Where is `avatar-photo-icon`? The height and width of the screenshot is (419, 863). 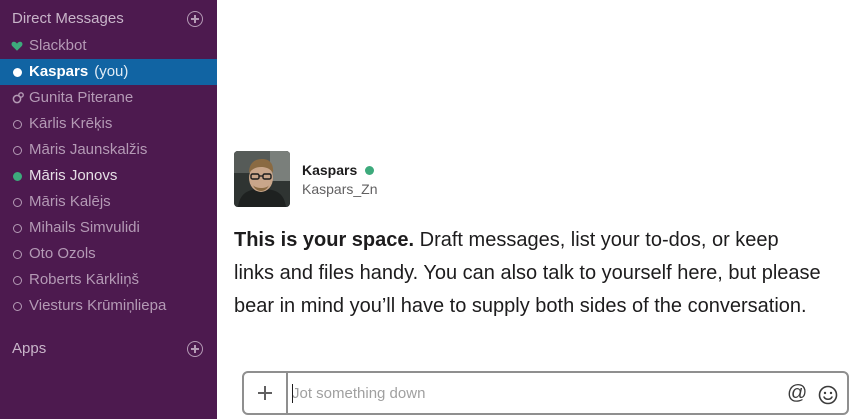
avatar-photo-icon is located at coordinates (262, 179).